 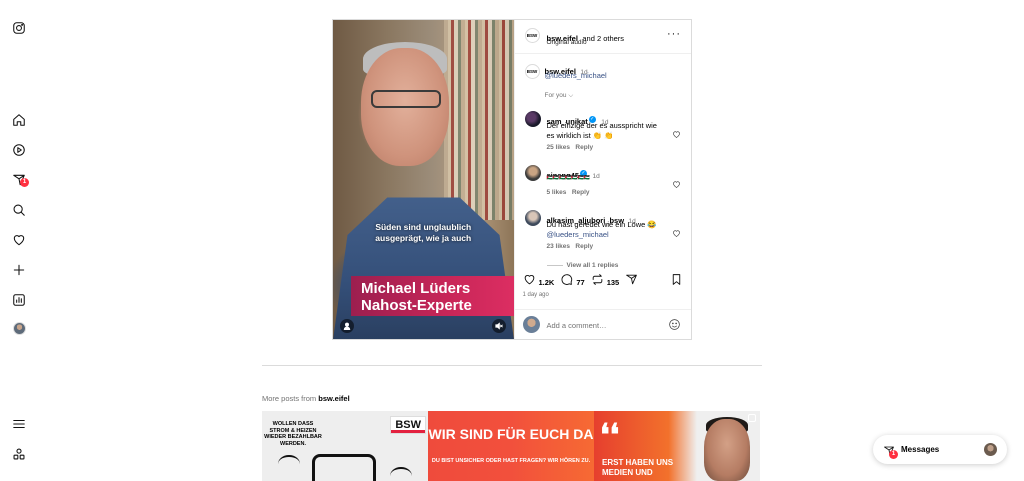 I want to click on emoji-icon, so click(x=674, y=324).